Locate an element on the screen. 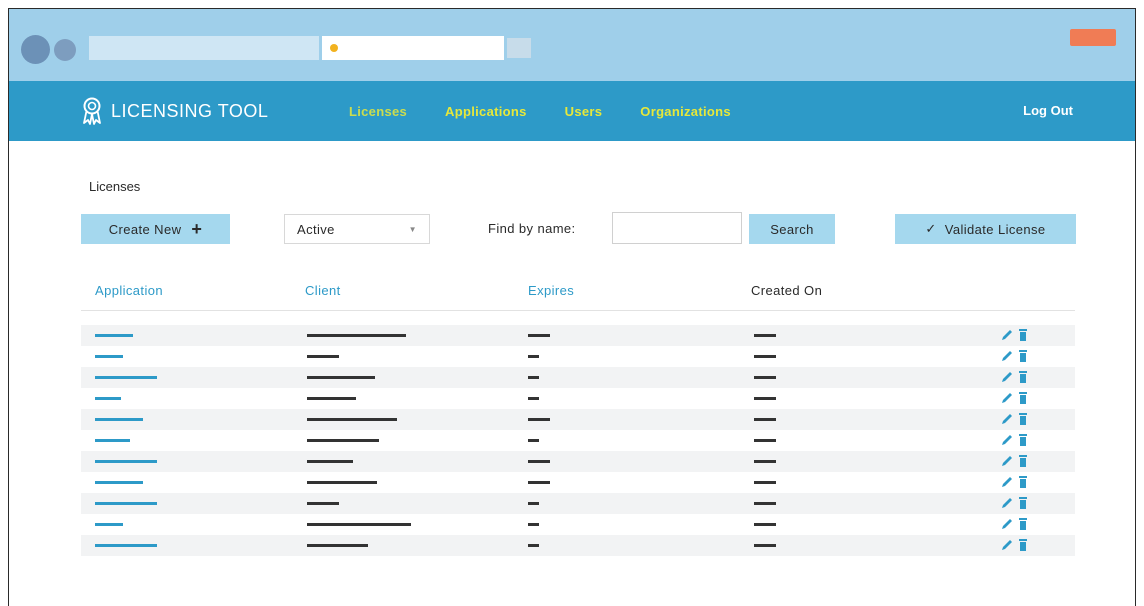 Image resolution: width=1144 pixels, height=606 pixels. plus-icon: + is located at coordinates (197, 229).